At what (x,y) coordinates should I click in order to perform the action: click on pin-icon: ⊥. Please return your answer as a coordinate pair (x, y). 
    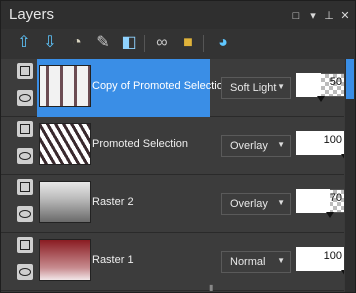
    Looking at the image, I should click on (329, 16).